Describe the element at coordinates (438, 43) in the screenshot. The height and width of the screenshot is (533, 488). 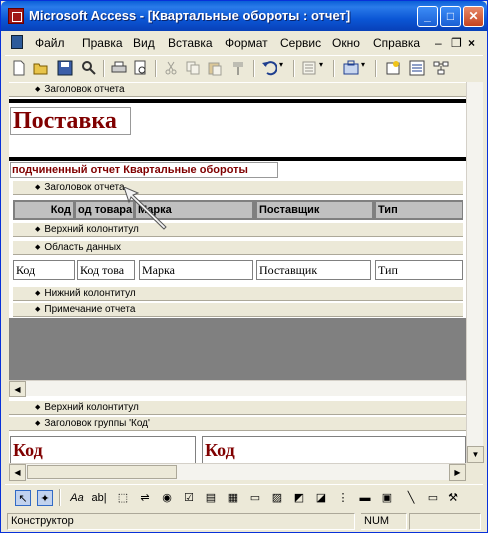
I see `mdi-minimize-button: –` at that location.